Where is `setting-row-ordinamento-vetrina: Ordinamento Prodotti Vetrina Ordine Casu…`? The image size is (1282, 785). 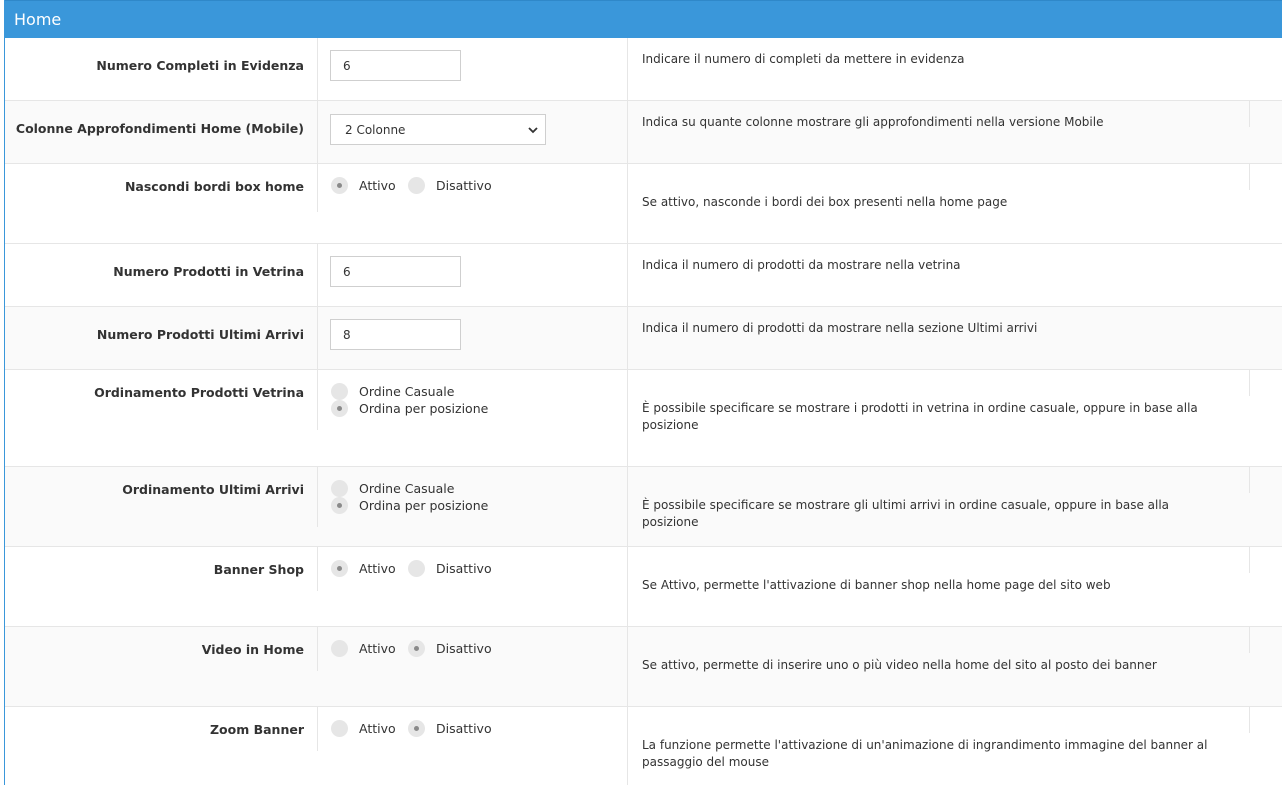 setting-row-ordinamento-vetrina: Ordinamento Prodotti Vetrina Ordine Casu… is located at coordinates (643, 418).